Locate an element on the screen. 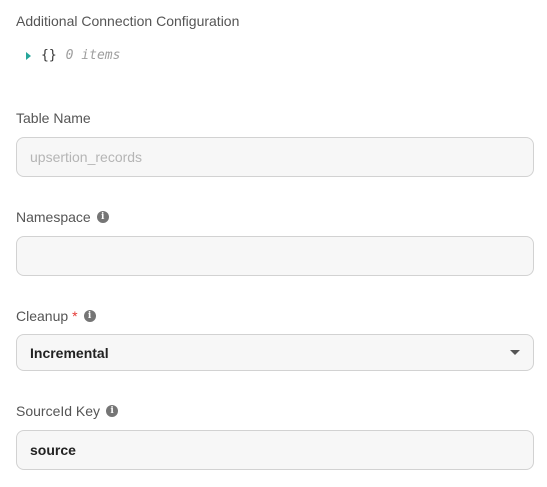  cleanup-select: Incremental is located at coordinates (275, 352).